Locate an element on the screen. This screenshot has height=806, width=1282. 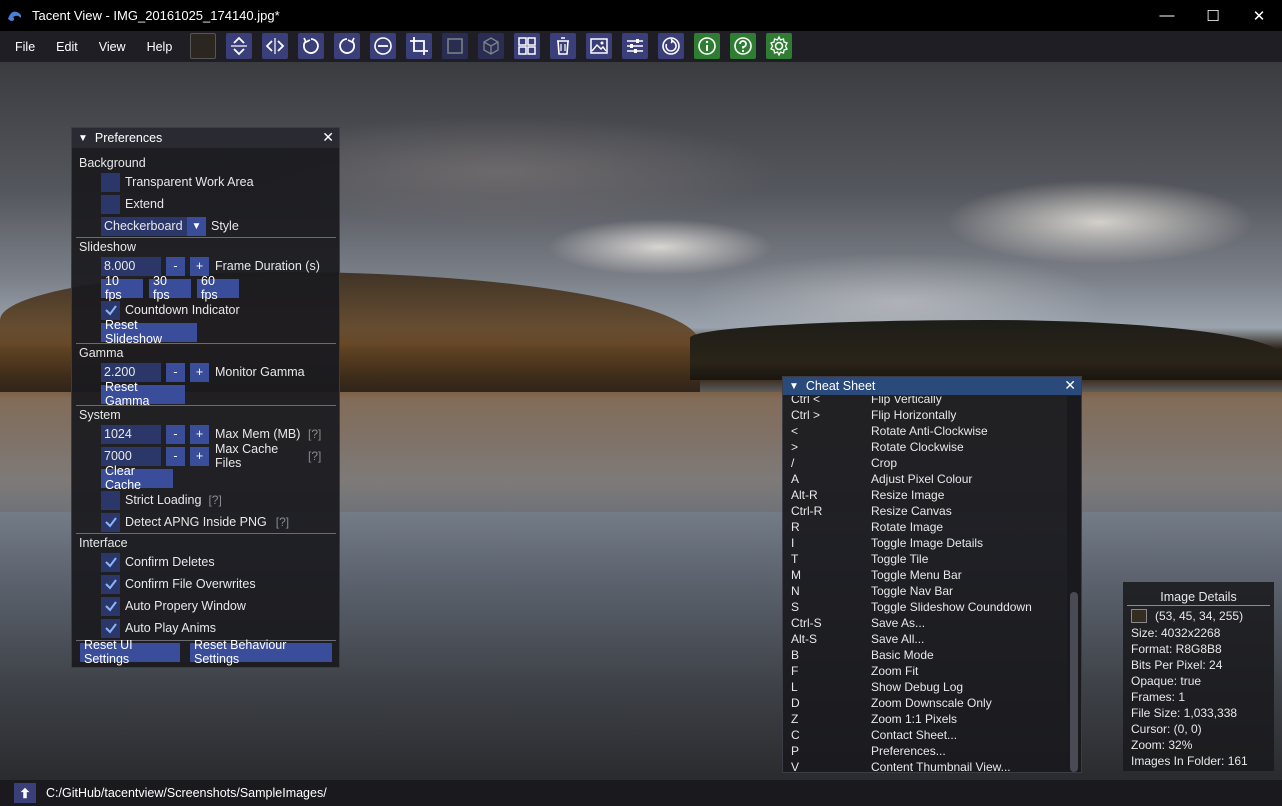
max-mem-increment-button: + is located at coordinates (199, 434).